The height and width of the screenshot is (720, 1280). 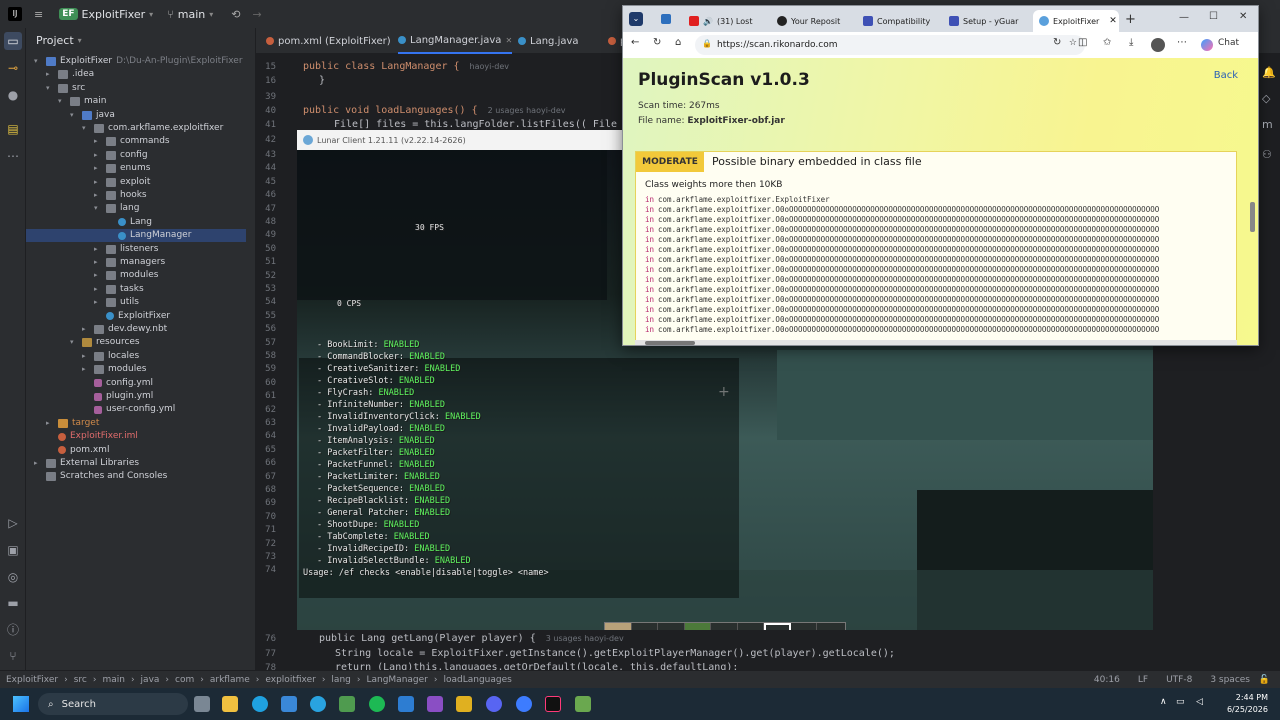 What do you see at coordinates (1264, 680) in the screenshot?
I see `lock-icon: 🔓` at bounding box center [1264, 680].